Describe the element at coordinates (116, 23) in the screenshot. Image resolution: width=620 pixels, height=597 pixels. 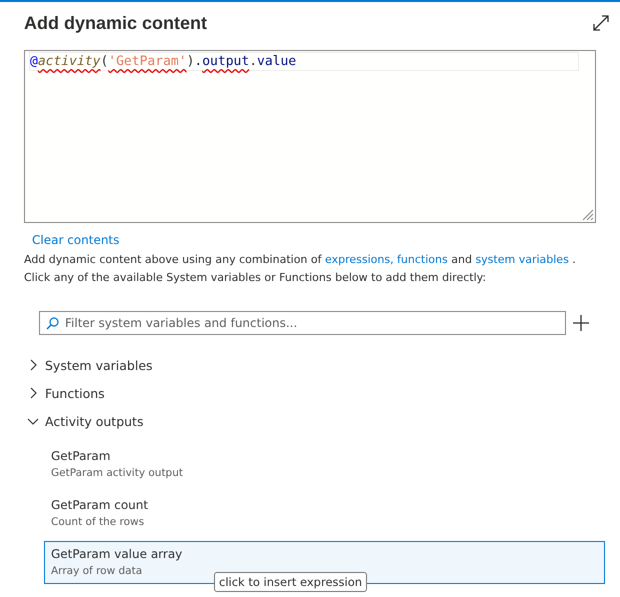
I see `panel-title: Add dynamic content` at that location.